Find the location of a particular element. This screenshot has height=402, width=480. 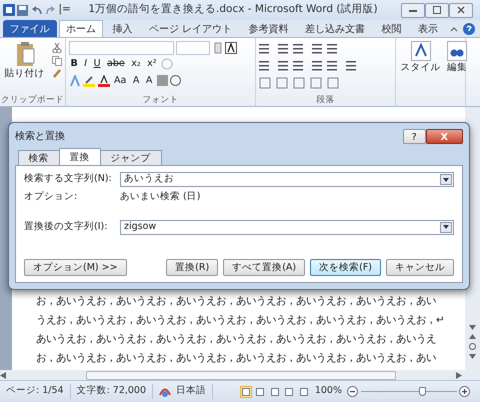

help-button: ? is located at coordinates (414, 136).